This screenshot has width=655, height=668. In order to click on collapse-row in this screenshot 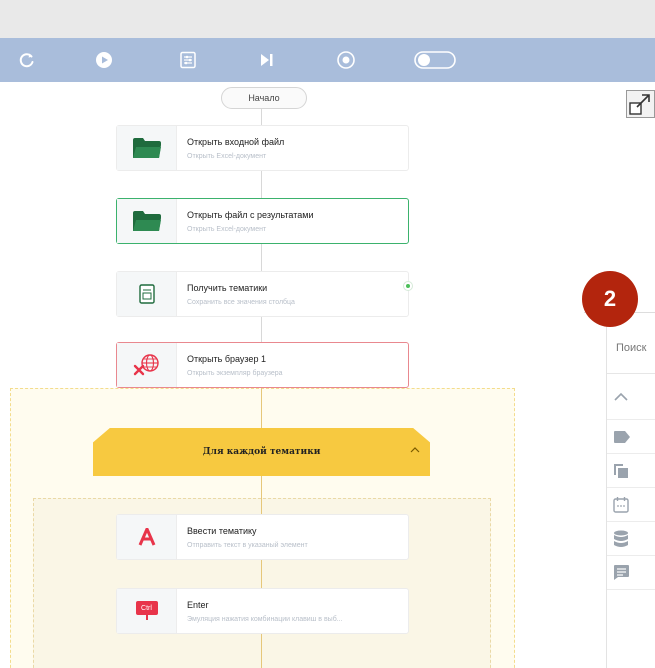, I will do `click(631, 397)`.